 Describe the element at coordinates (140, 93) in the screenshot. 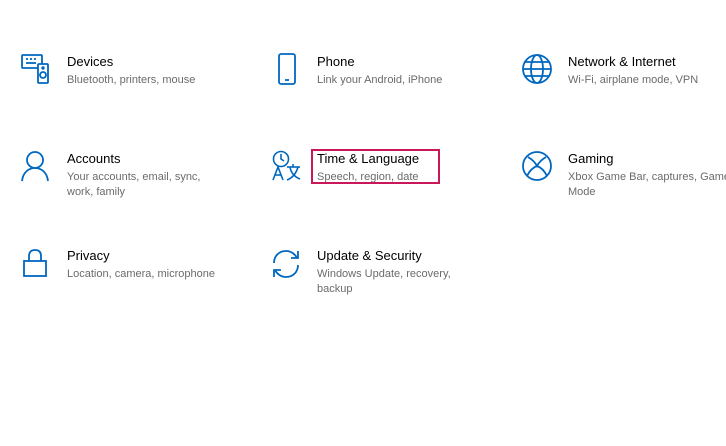

I see `tile-devices: Devices Bluetooth, printers, mouse` at that location.